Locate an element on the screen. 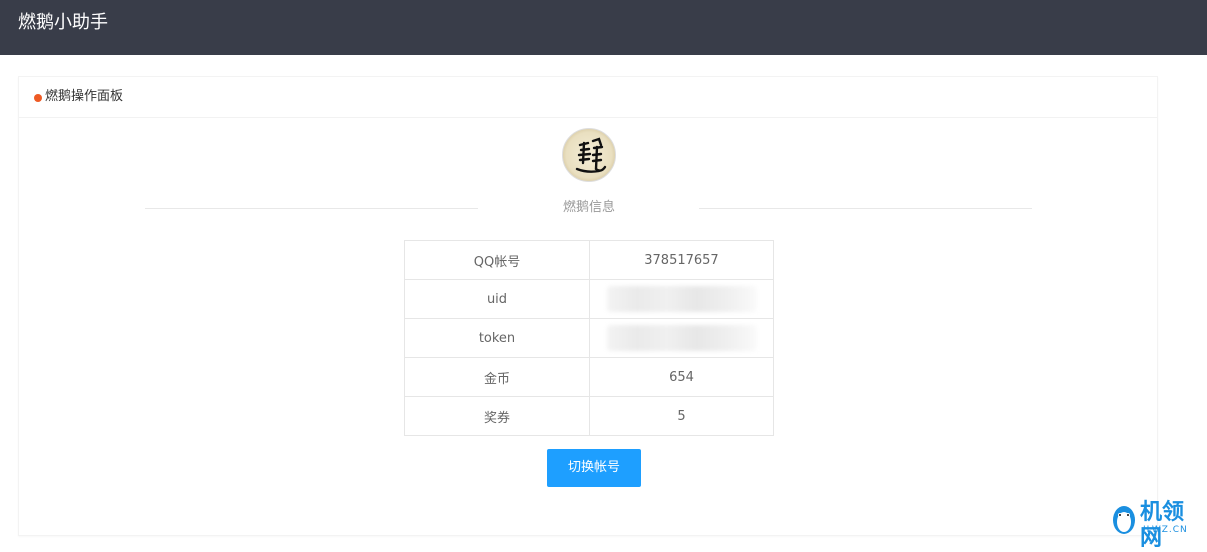 This screenshot has width=1207, height=552. table-row: 奖券 5 is located at coordinates (589, 416).